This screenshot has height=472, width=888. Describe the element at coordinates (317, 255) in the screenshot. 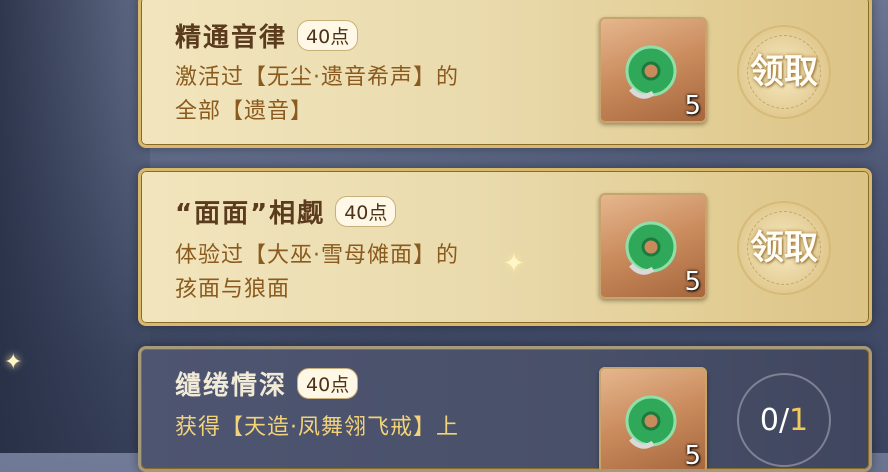

I see `task-desc-line: 体验过【大巫·雪母傩面】的` at that location.